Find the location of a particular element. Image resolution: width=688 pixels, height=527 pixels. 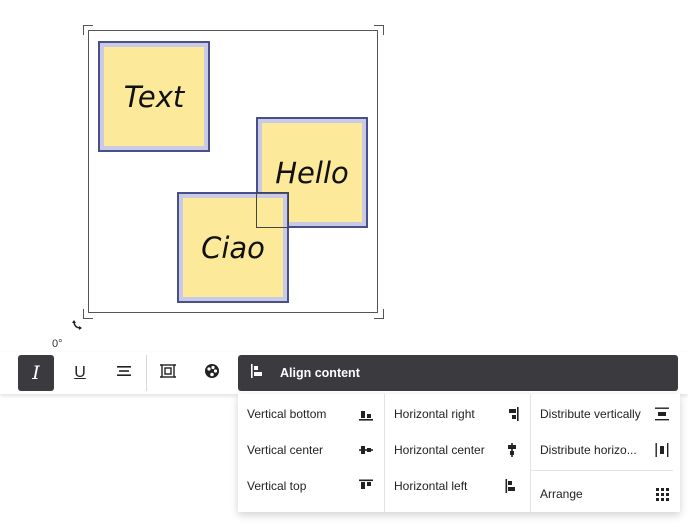

sticky-note-label: Text is located at coordinates (154, 96).